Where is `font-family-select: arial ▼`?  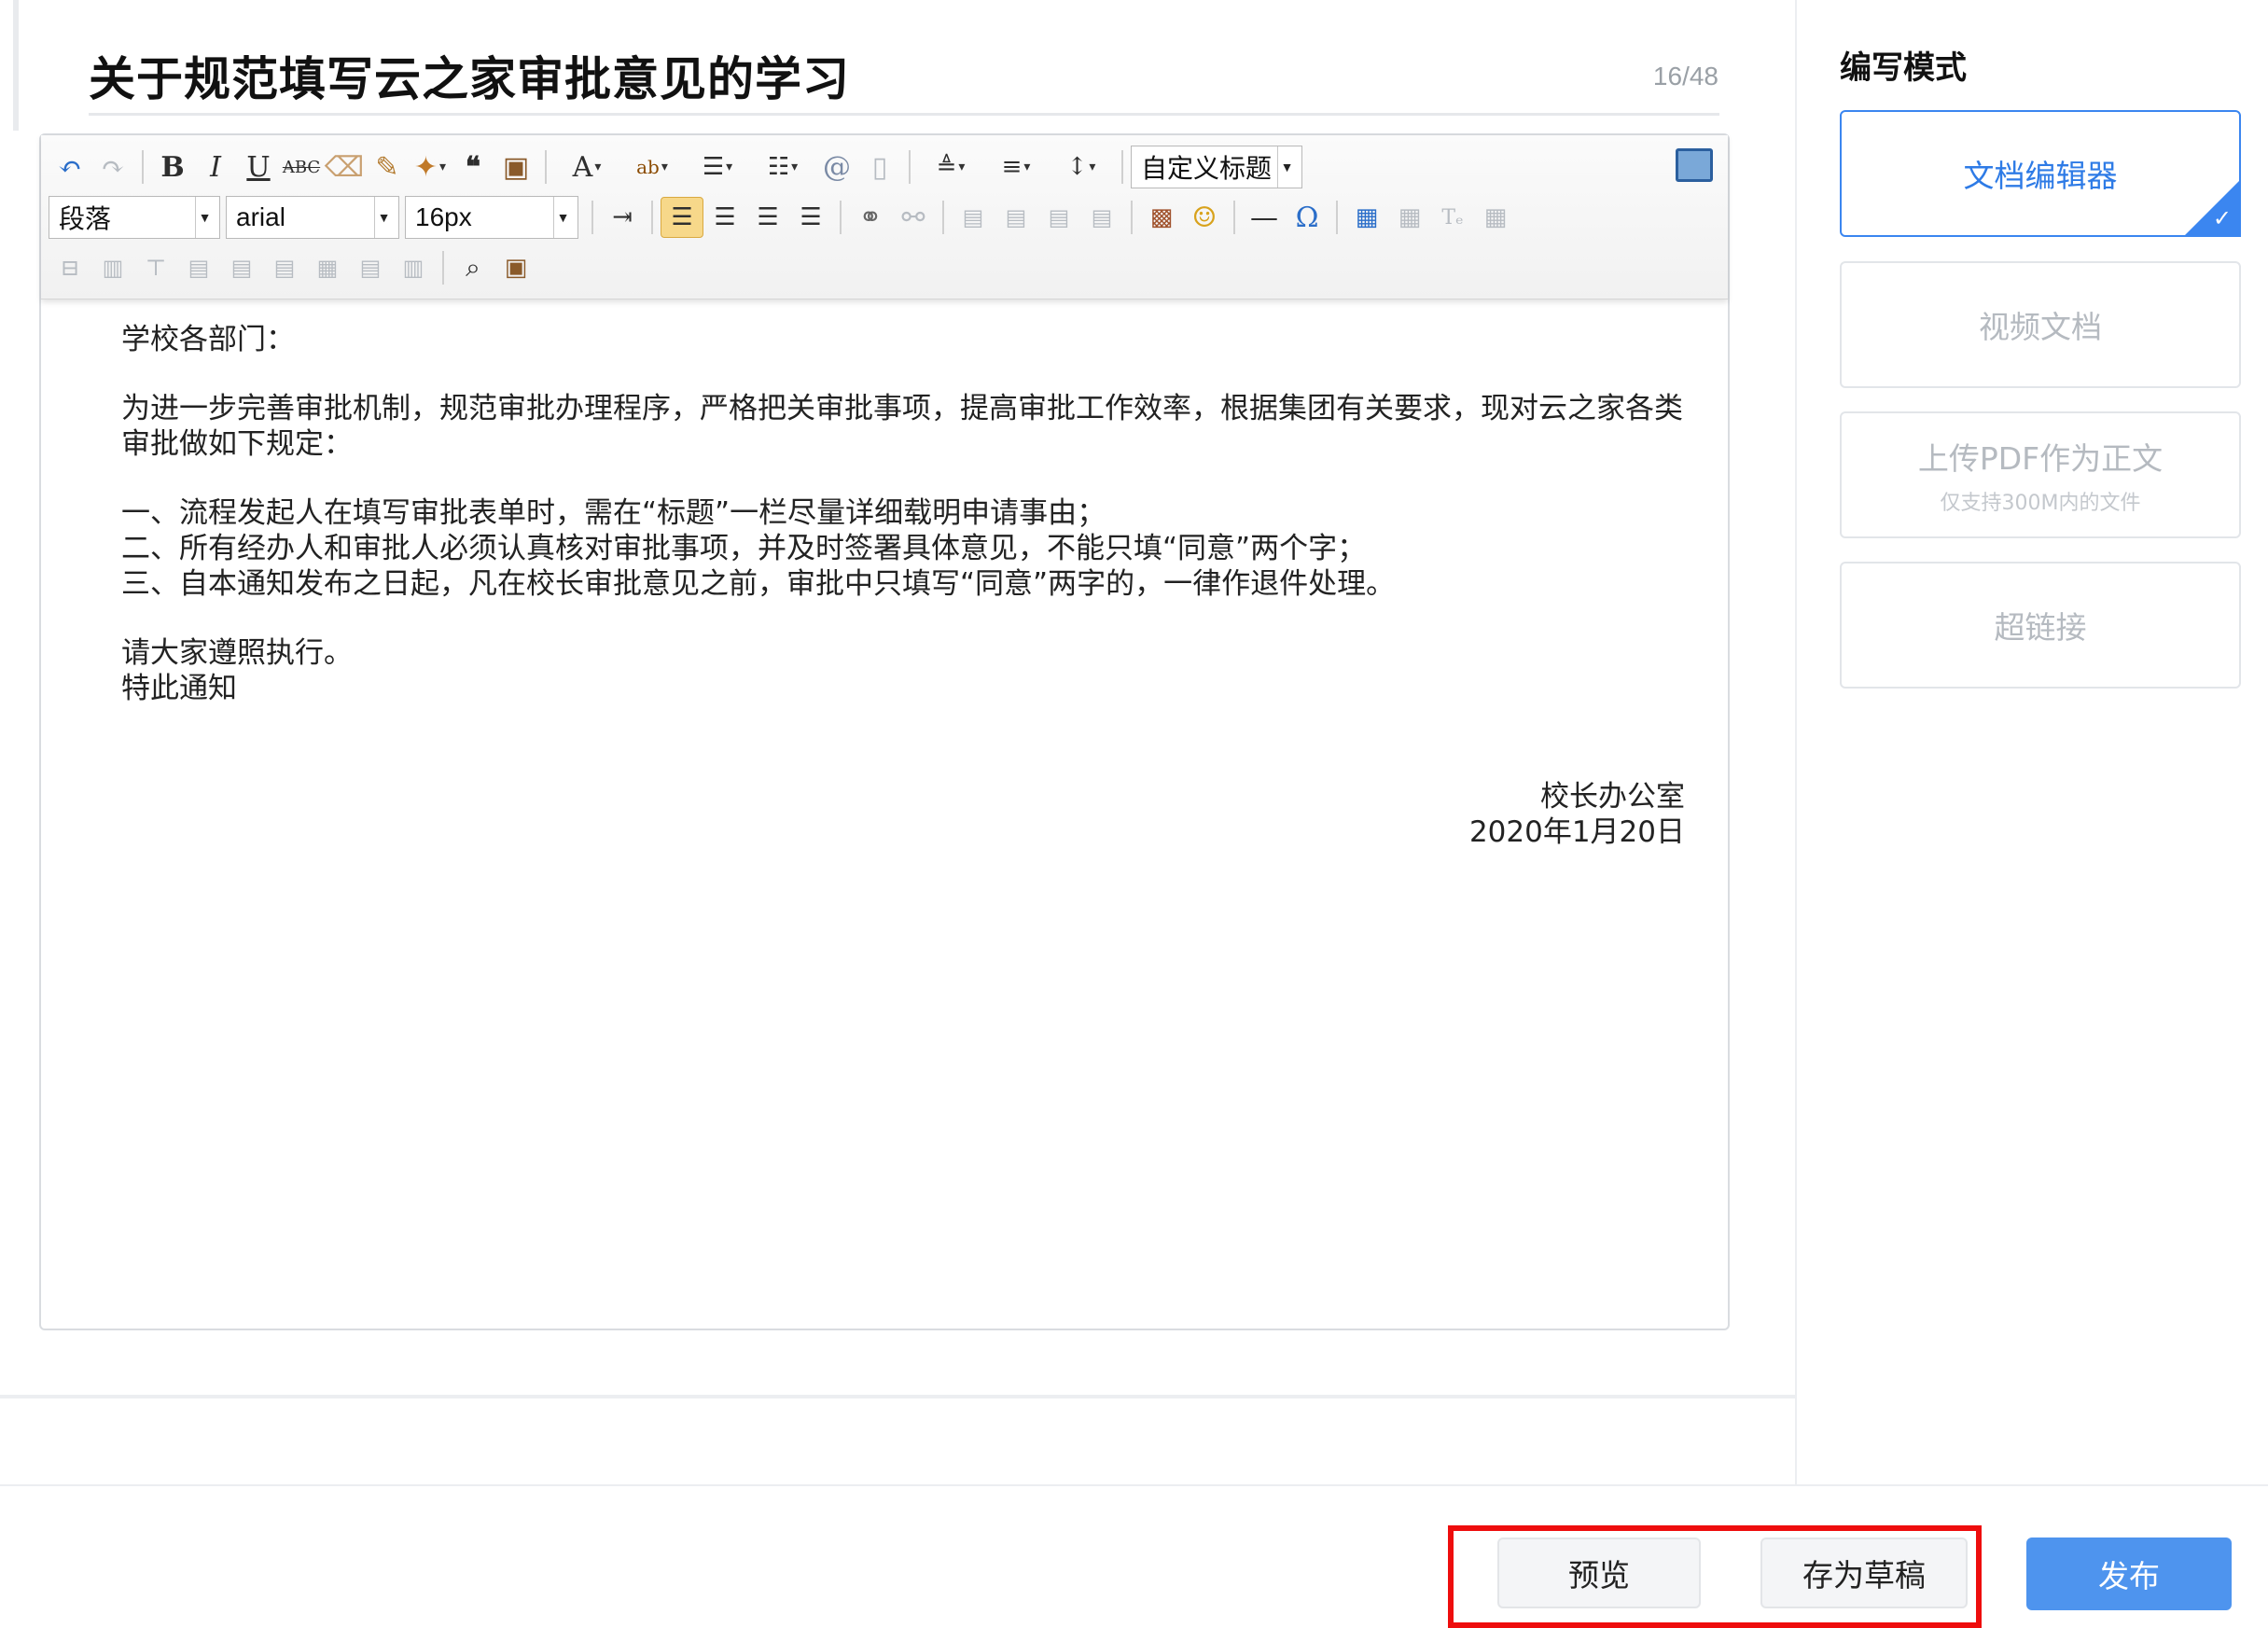
font-family-select: arial ▼ is located at coordinates (312, 217).